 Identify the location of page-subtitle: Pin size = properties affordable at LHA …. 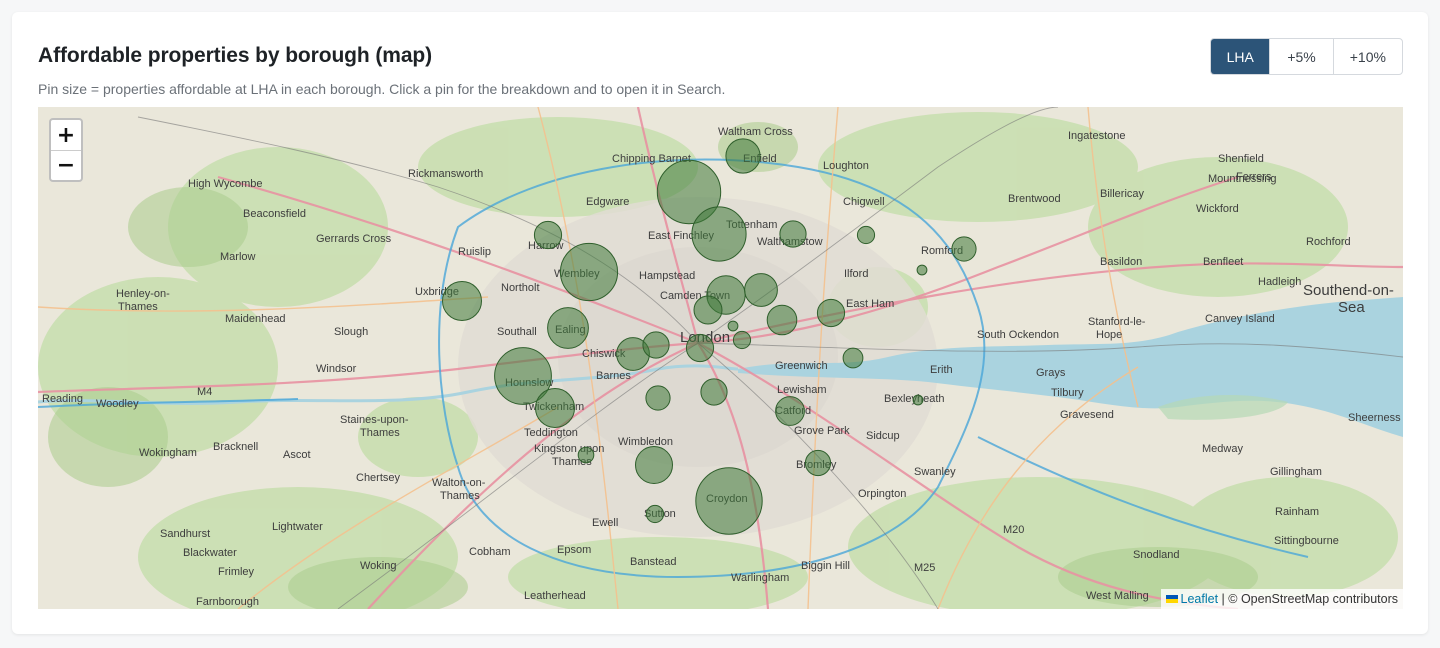
(382, 89).